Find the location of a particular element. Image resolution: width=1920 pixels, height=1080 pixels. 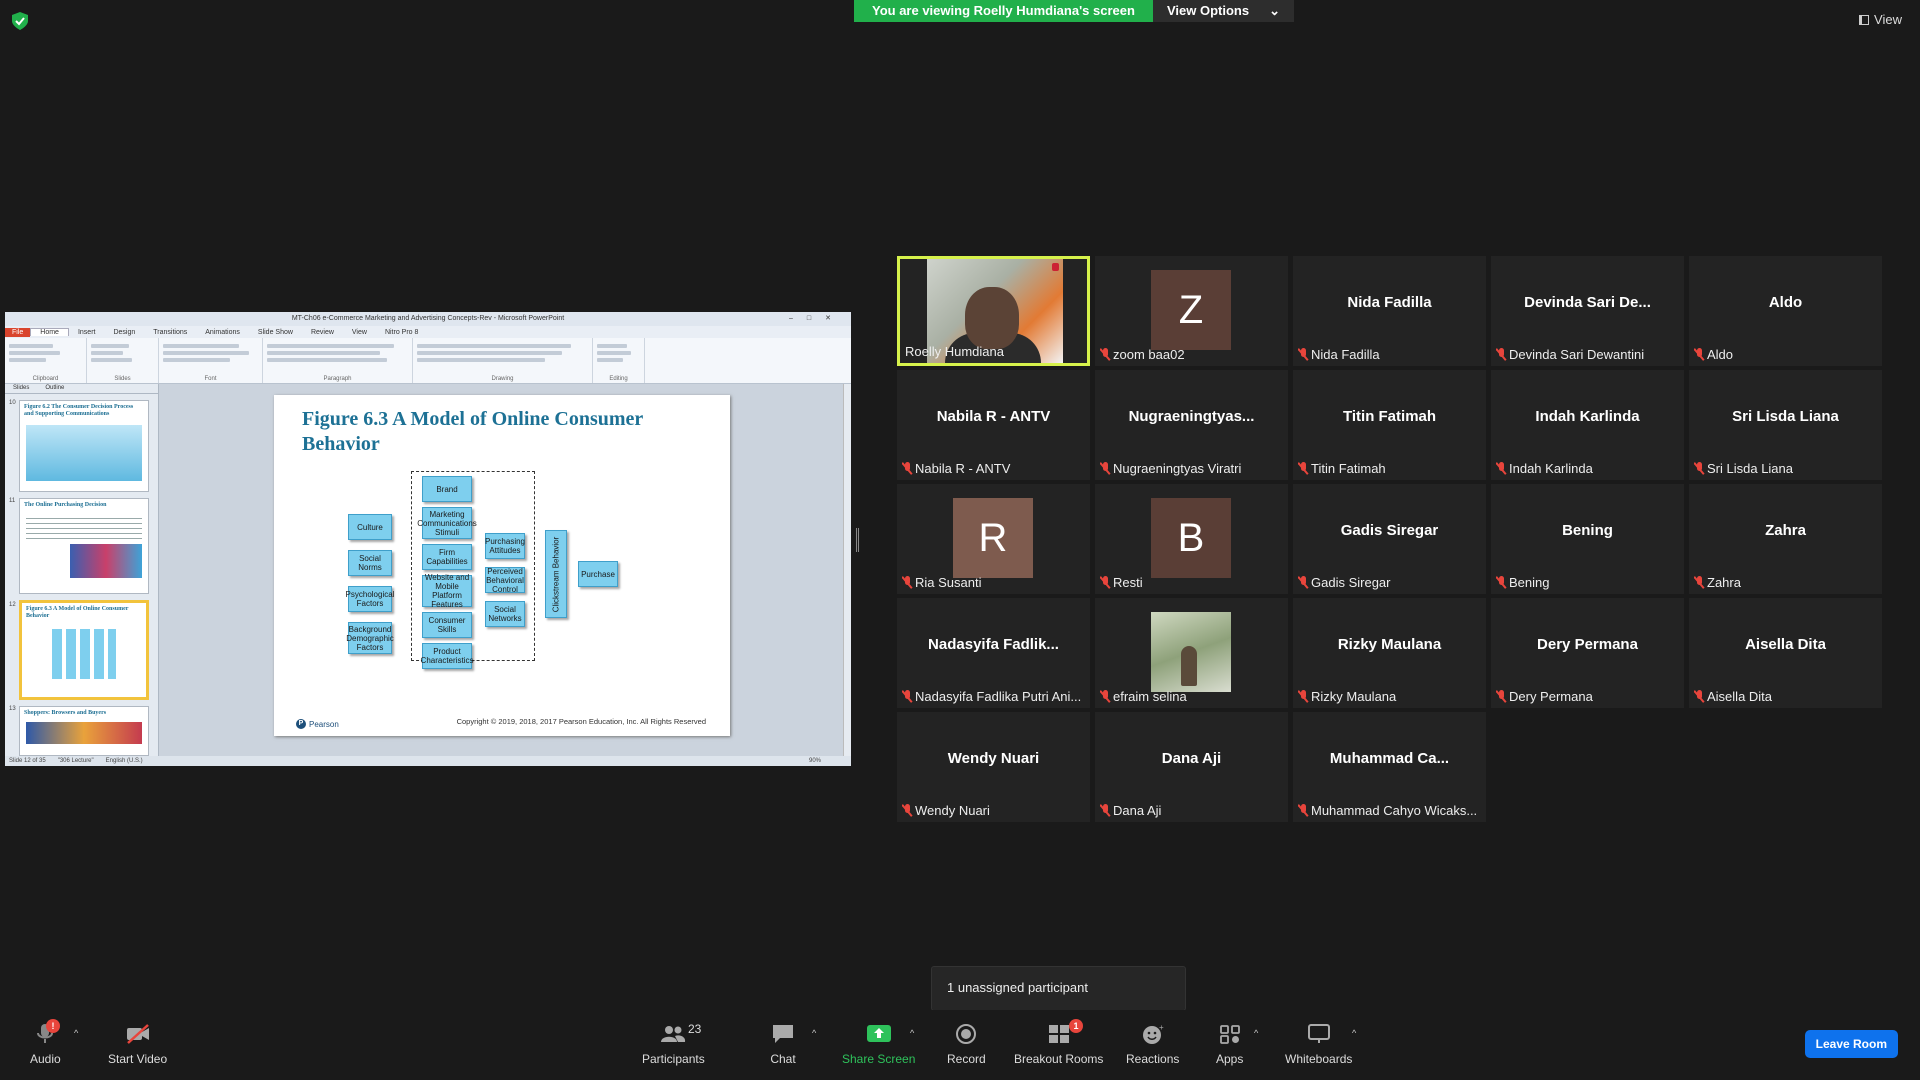

tab-insert: Insert is located at coordinates (87, 332).